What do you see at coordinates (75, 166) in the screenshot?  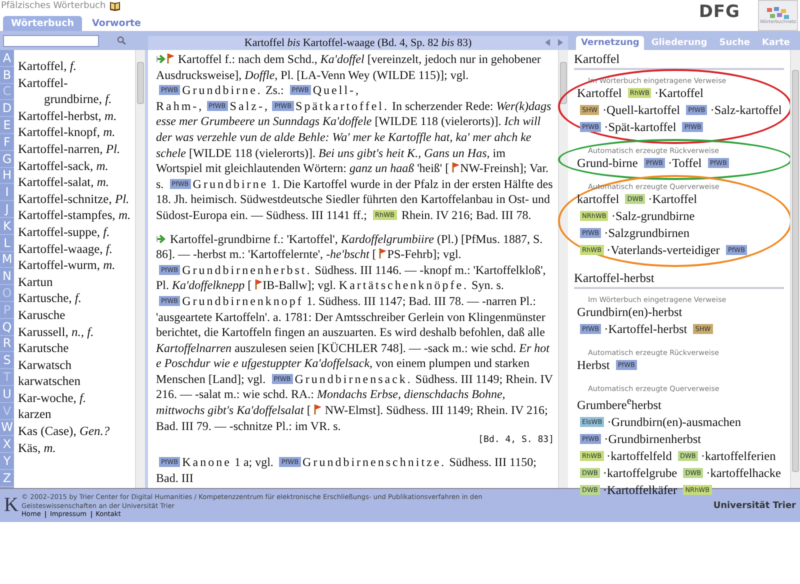 I see `entry-link: Kartoffel-sack, m.` at bounding box center [75, 166].